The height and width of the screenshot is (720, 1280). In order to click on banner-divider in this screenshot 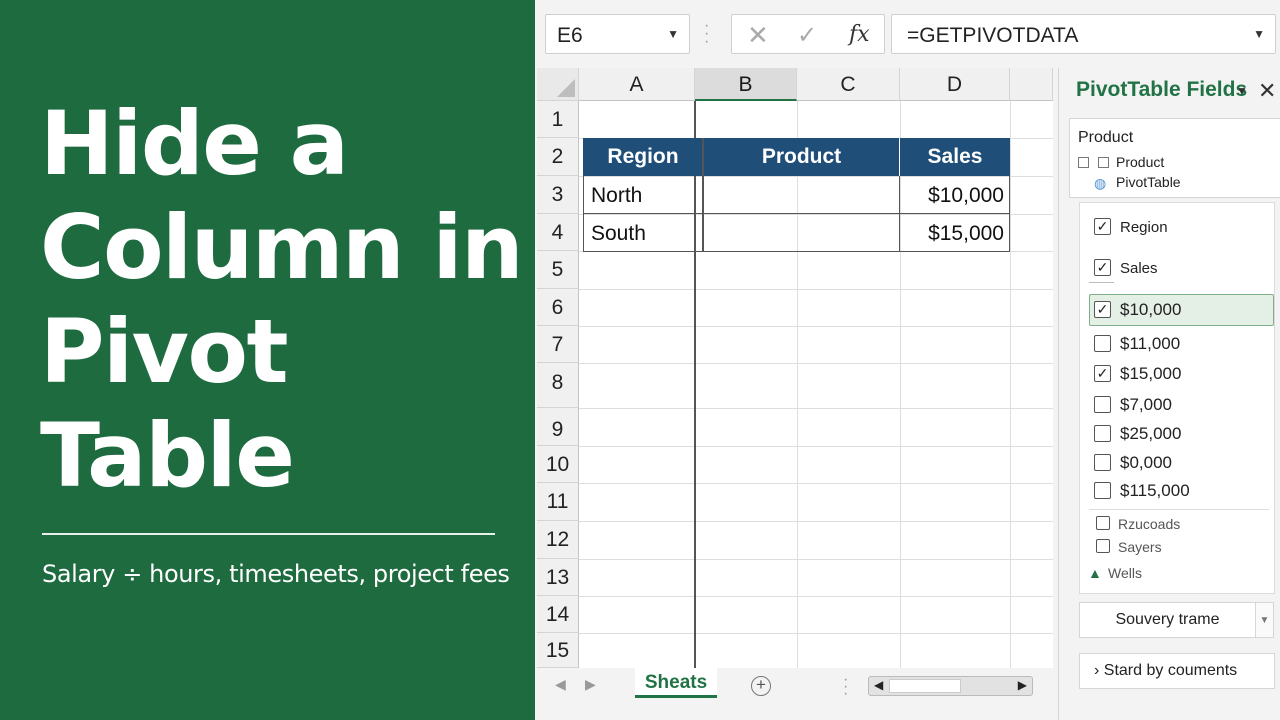, I will do `click(268, 534)`.